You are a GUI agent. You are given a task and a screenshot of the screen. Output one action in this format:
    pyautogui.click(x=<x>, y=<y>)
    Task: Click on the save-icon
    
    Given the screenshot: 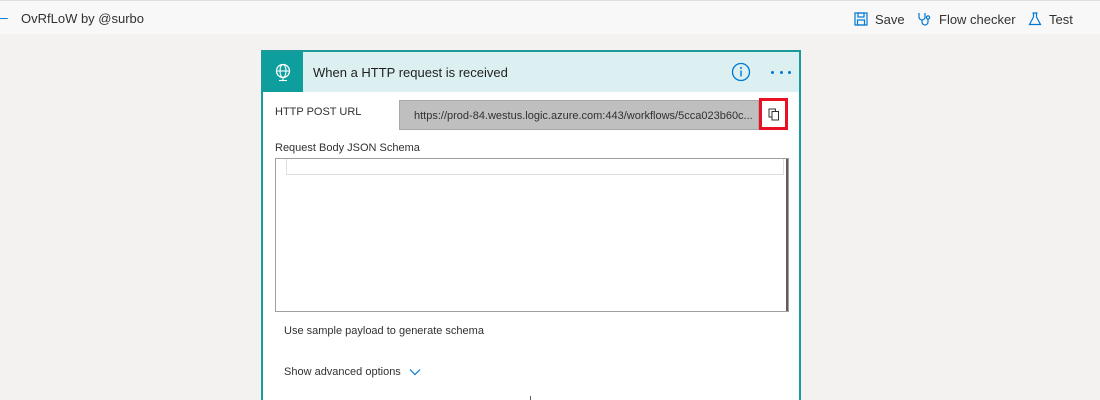 What is the action you would take?
    pyautogui.click(x=861, y=19)
    